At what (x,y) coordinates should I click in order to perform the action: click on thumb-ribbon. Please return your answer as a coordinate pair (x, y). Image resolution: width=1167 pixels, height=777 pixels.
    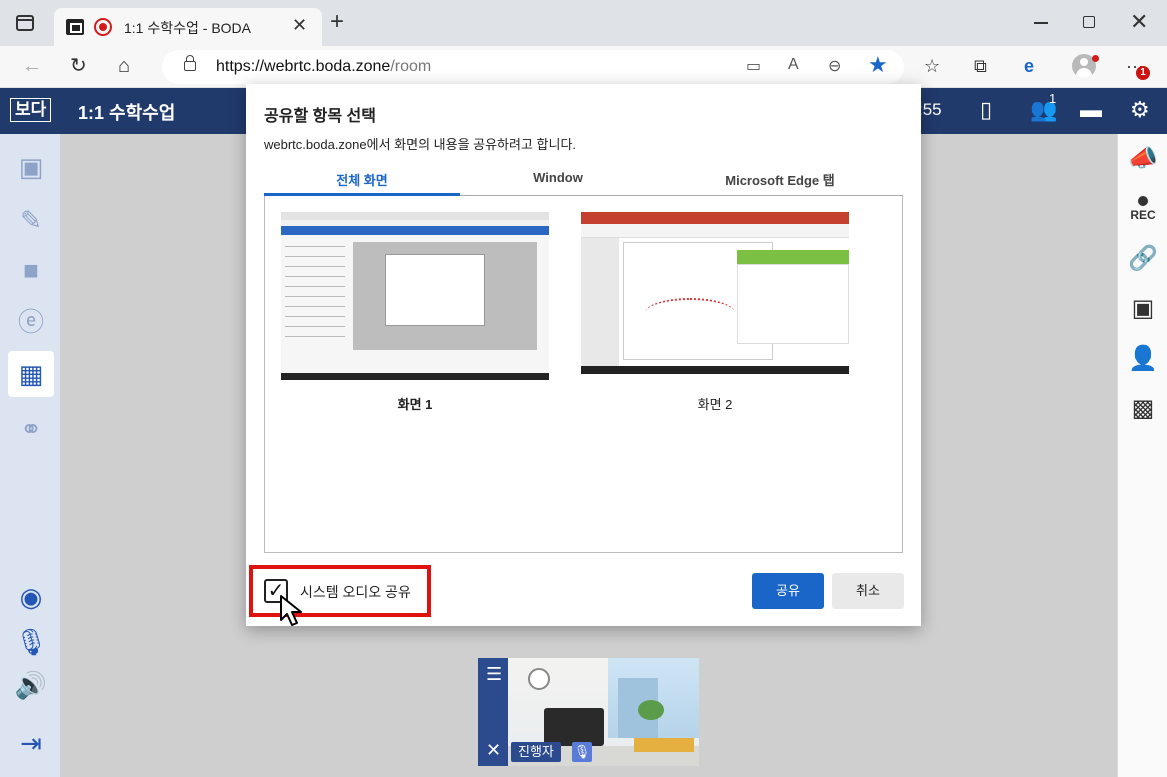
    Looking at the image, I should click on (715, 231).